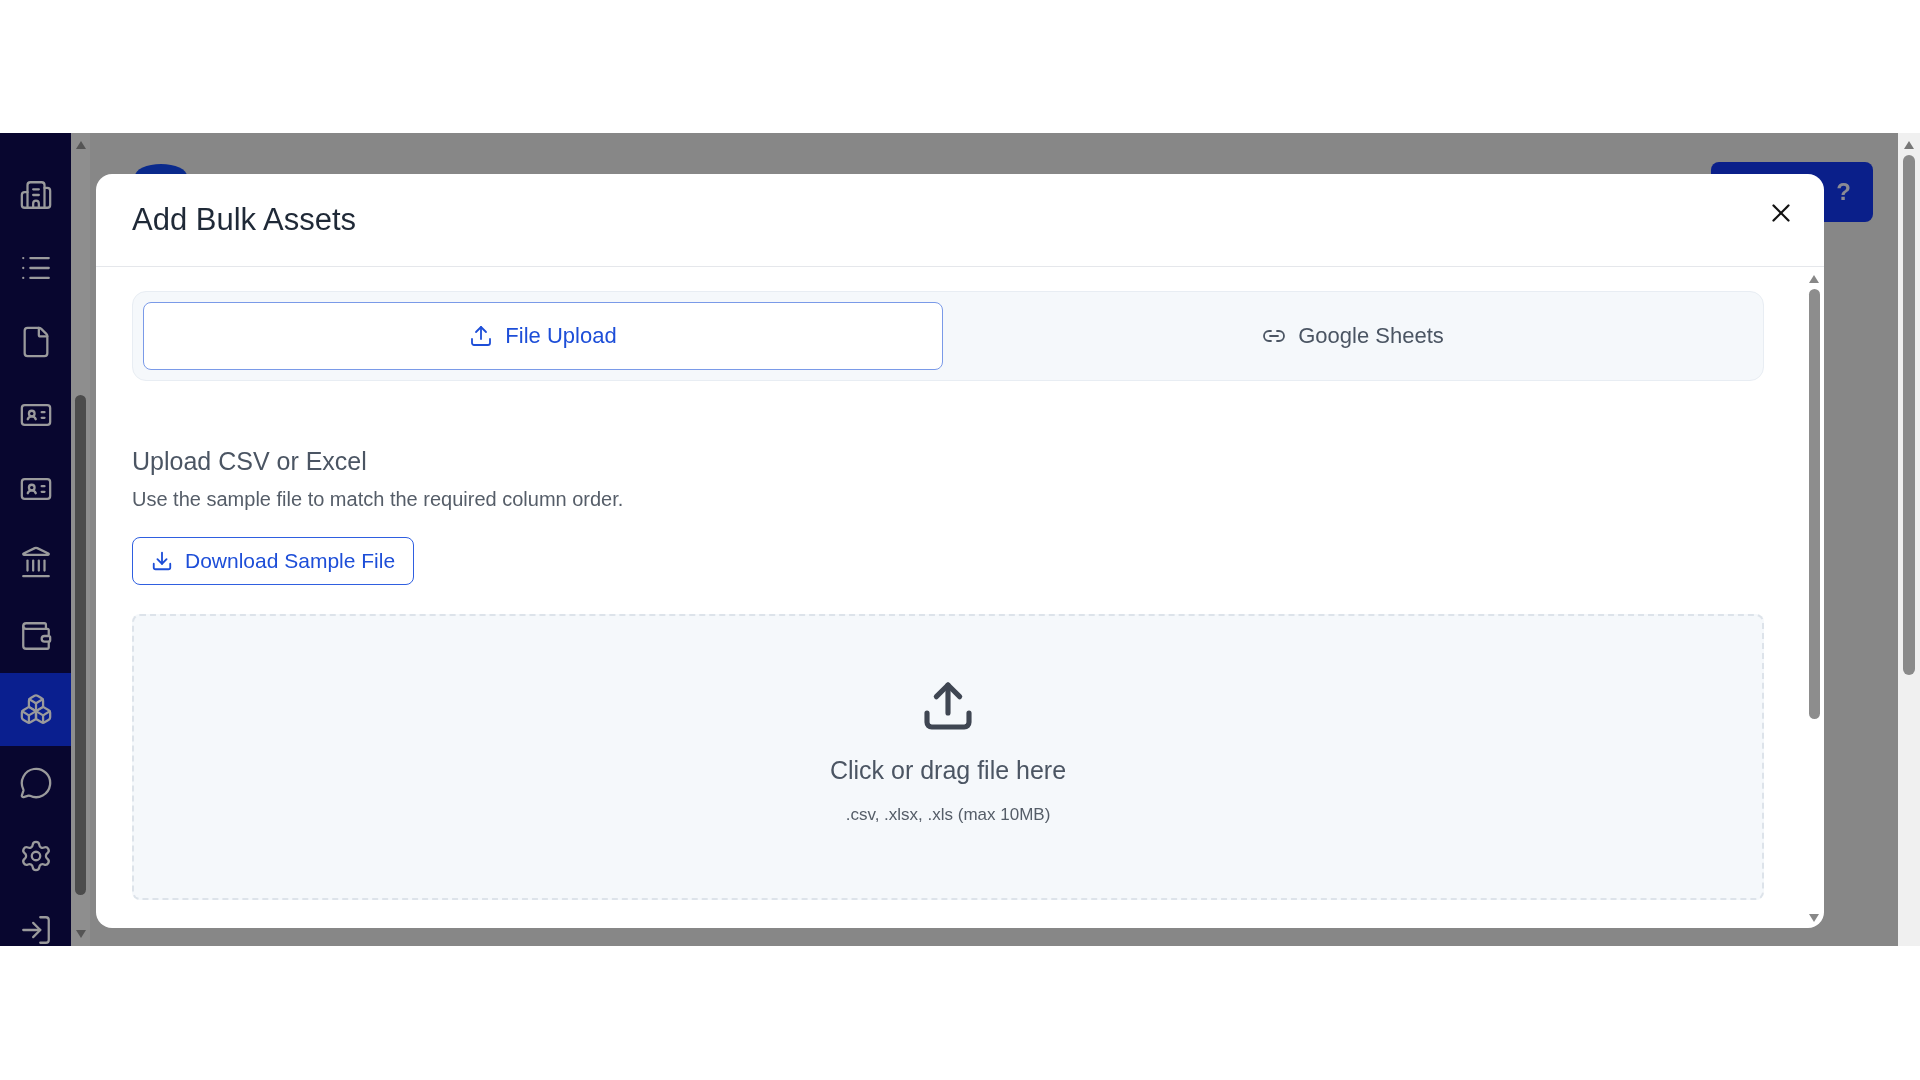 The image size is (1920, 1080). What do you see at coordinates (250, 461) in the screenshot?
I see `section-title: Upload CSV or Excel` at bounding box center [250, 461].